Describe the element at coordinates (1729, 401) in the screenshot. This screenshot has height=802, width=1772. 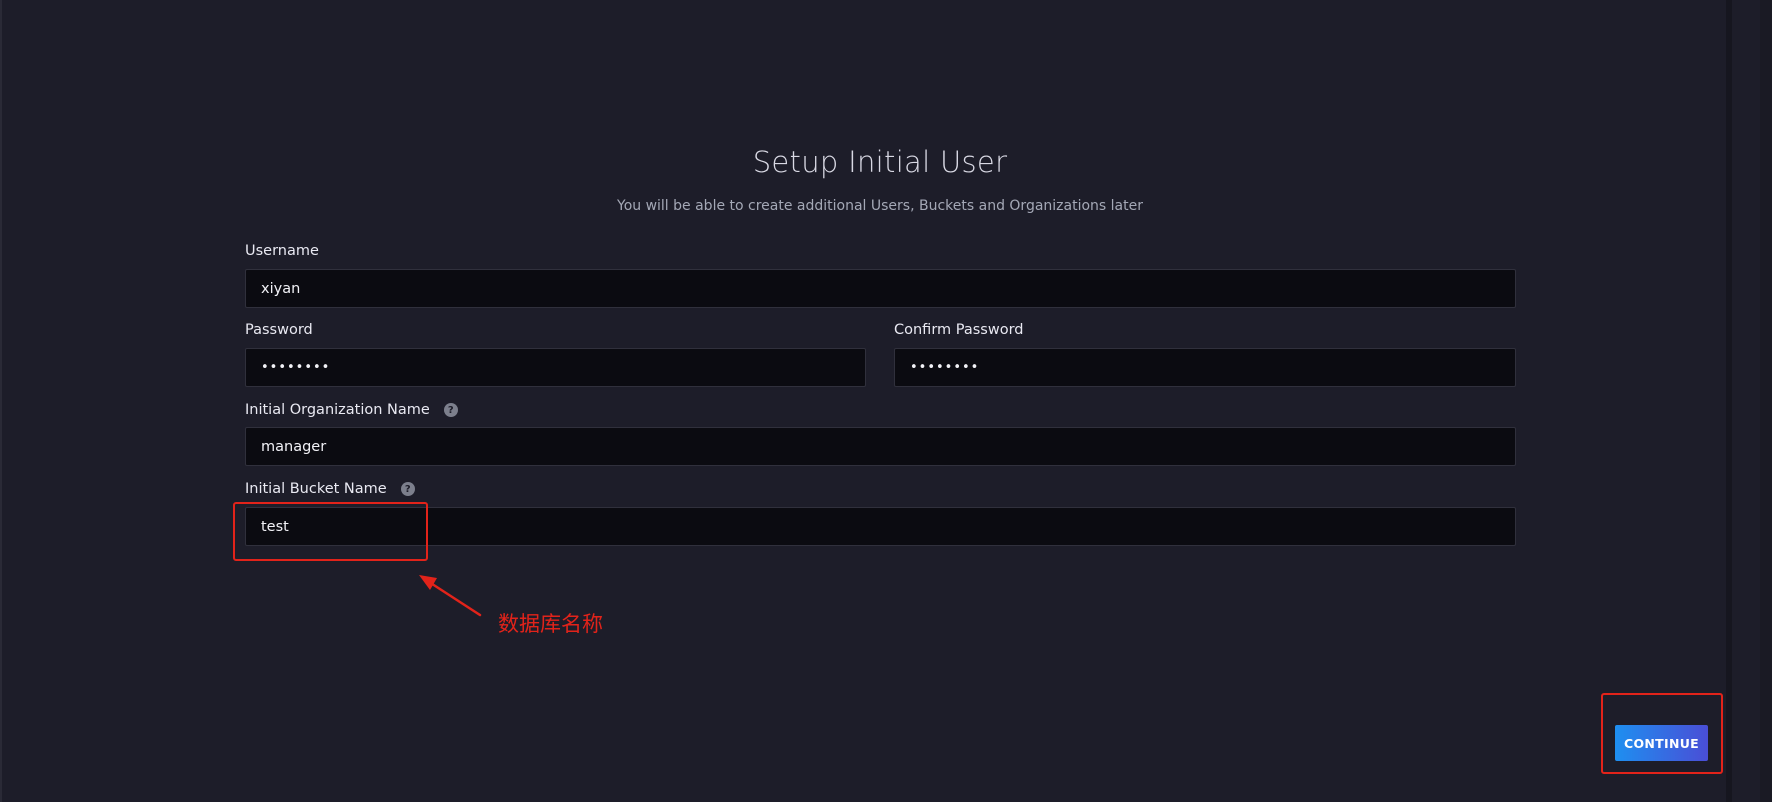
I see `right-panel-edge` at that location.